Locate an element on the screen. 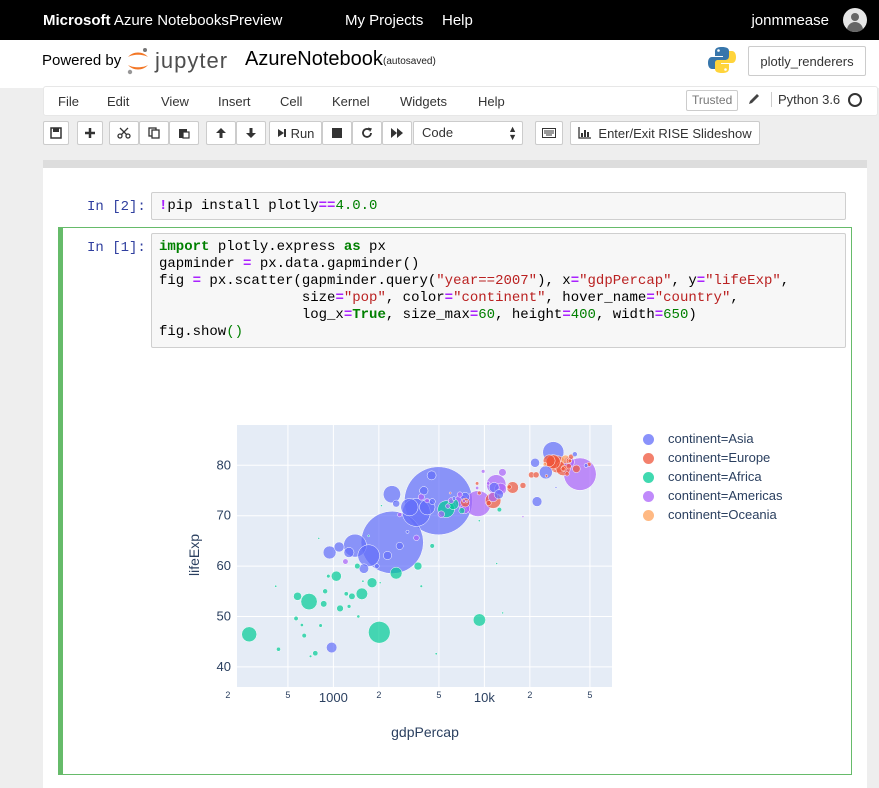 Image resolution: width=879 pixels, height=788 pixels. legend-entry-label: continent=Africa is located at coordinates (715, 476).